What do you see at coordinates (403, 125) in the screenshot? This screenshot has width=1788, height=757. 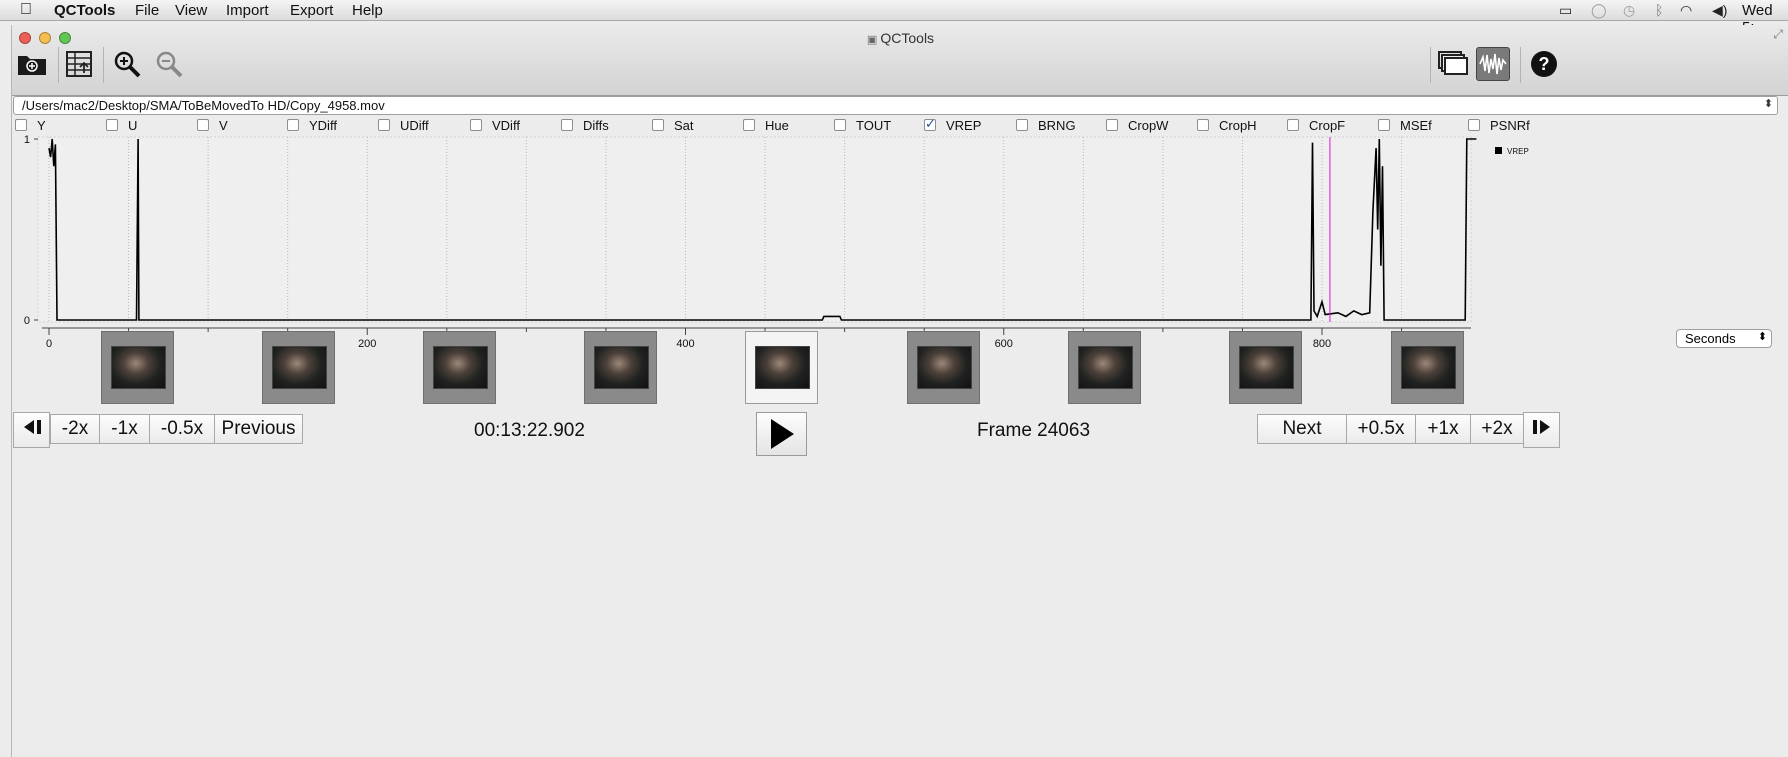 I see `filter-checkbox-udiff: UDiff` at bounding box center [403, 125].